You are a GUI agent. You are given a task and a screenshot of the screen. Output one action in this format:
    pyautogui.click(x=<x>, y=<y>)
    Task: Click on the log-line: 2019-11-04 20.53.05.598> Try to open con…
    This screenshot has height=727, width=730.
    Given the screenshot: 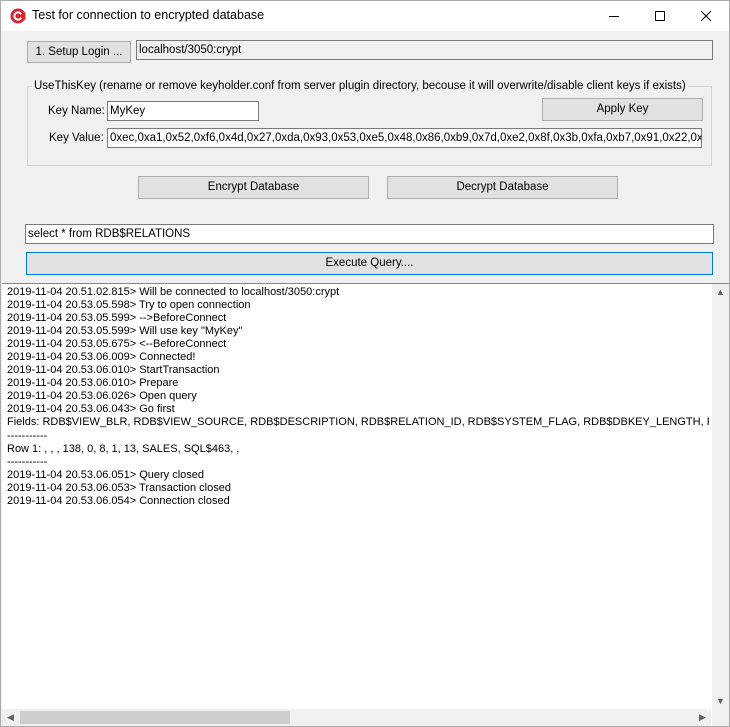 What is the action you would take?
    pyautogui.click(x=129, y=305)
    